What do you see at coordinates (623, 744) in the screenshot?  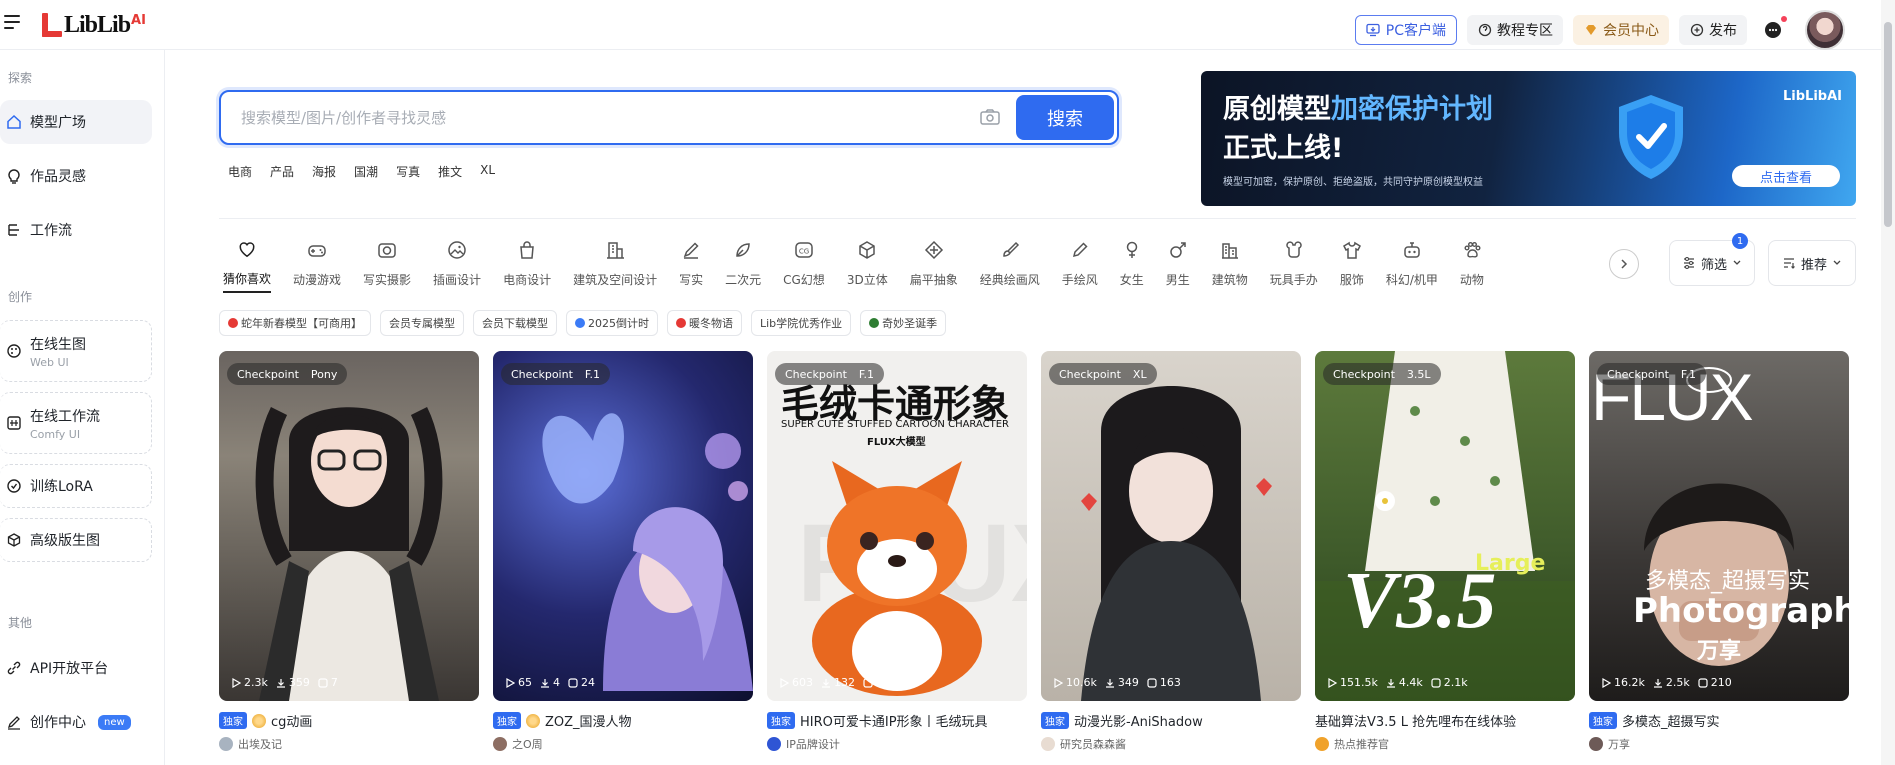 I see `author-row: 之O周` at bounding box center [623, 744].